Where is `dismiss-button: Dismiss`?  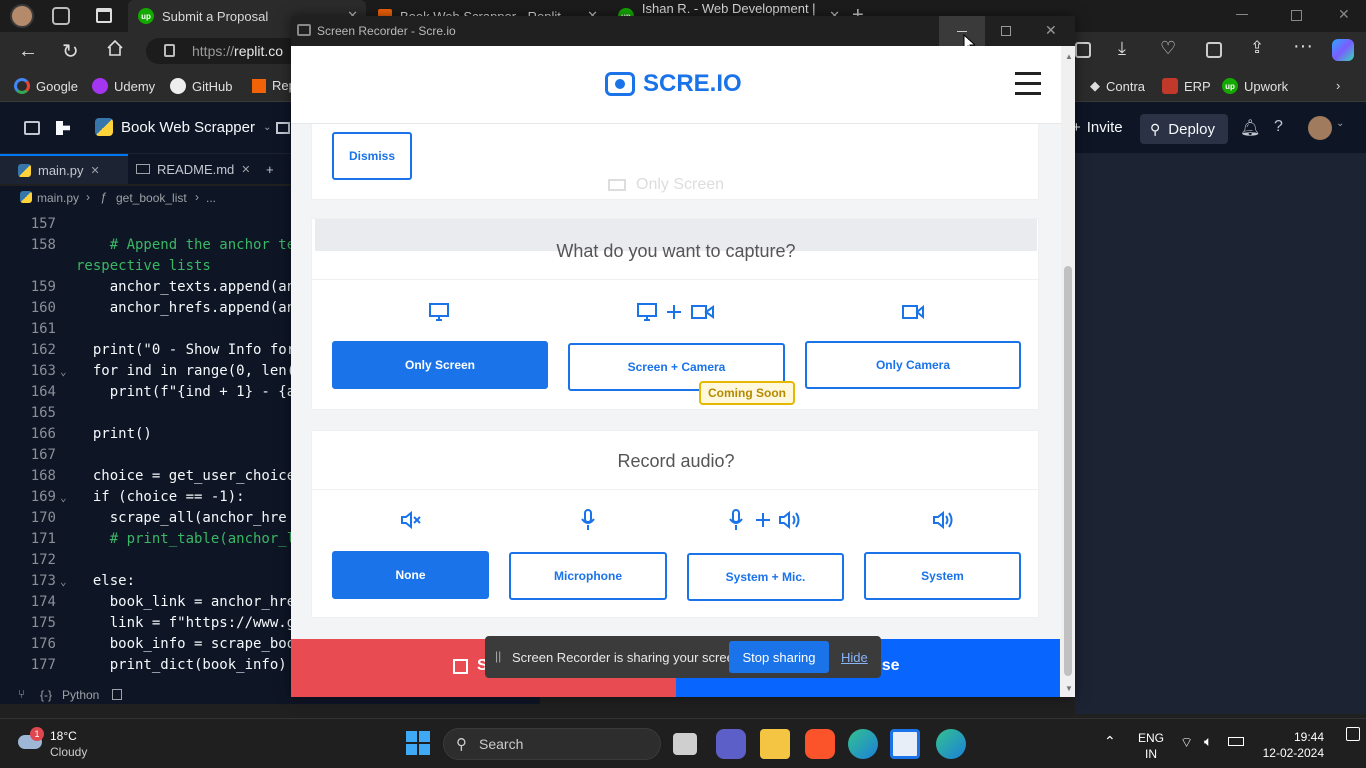 dismiss-button: Dismiss is located at coordinates (372, 156).